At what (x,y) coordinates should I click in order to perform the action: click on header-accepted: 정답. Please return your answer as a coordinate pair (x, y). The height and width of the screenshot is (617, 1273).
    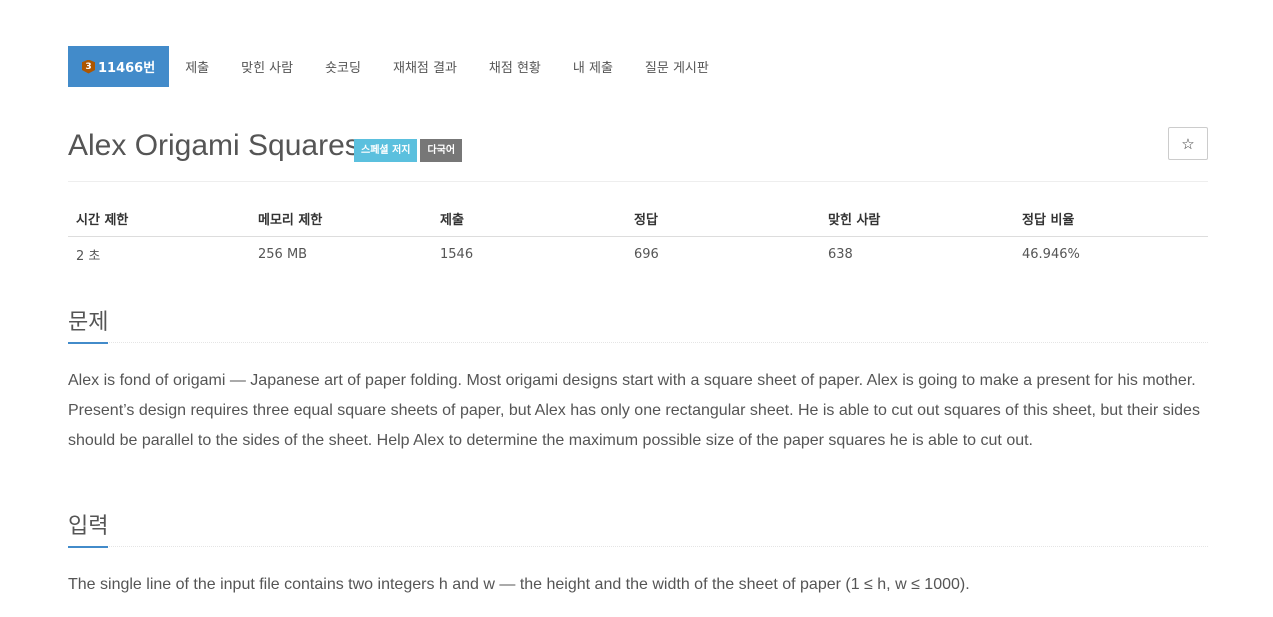
    Looking at the image, I should click on (646, 220).